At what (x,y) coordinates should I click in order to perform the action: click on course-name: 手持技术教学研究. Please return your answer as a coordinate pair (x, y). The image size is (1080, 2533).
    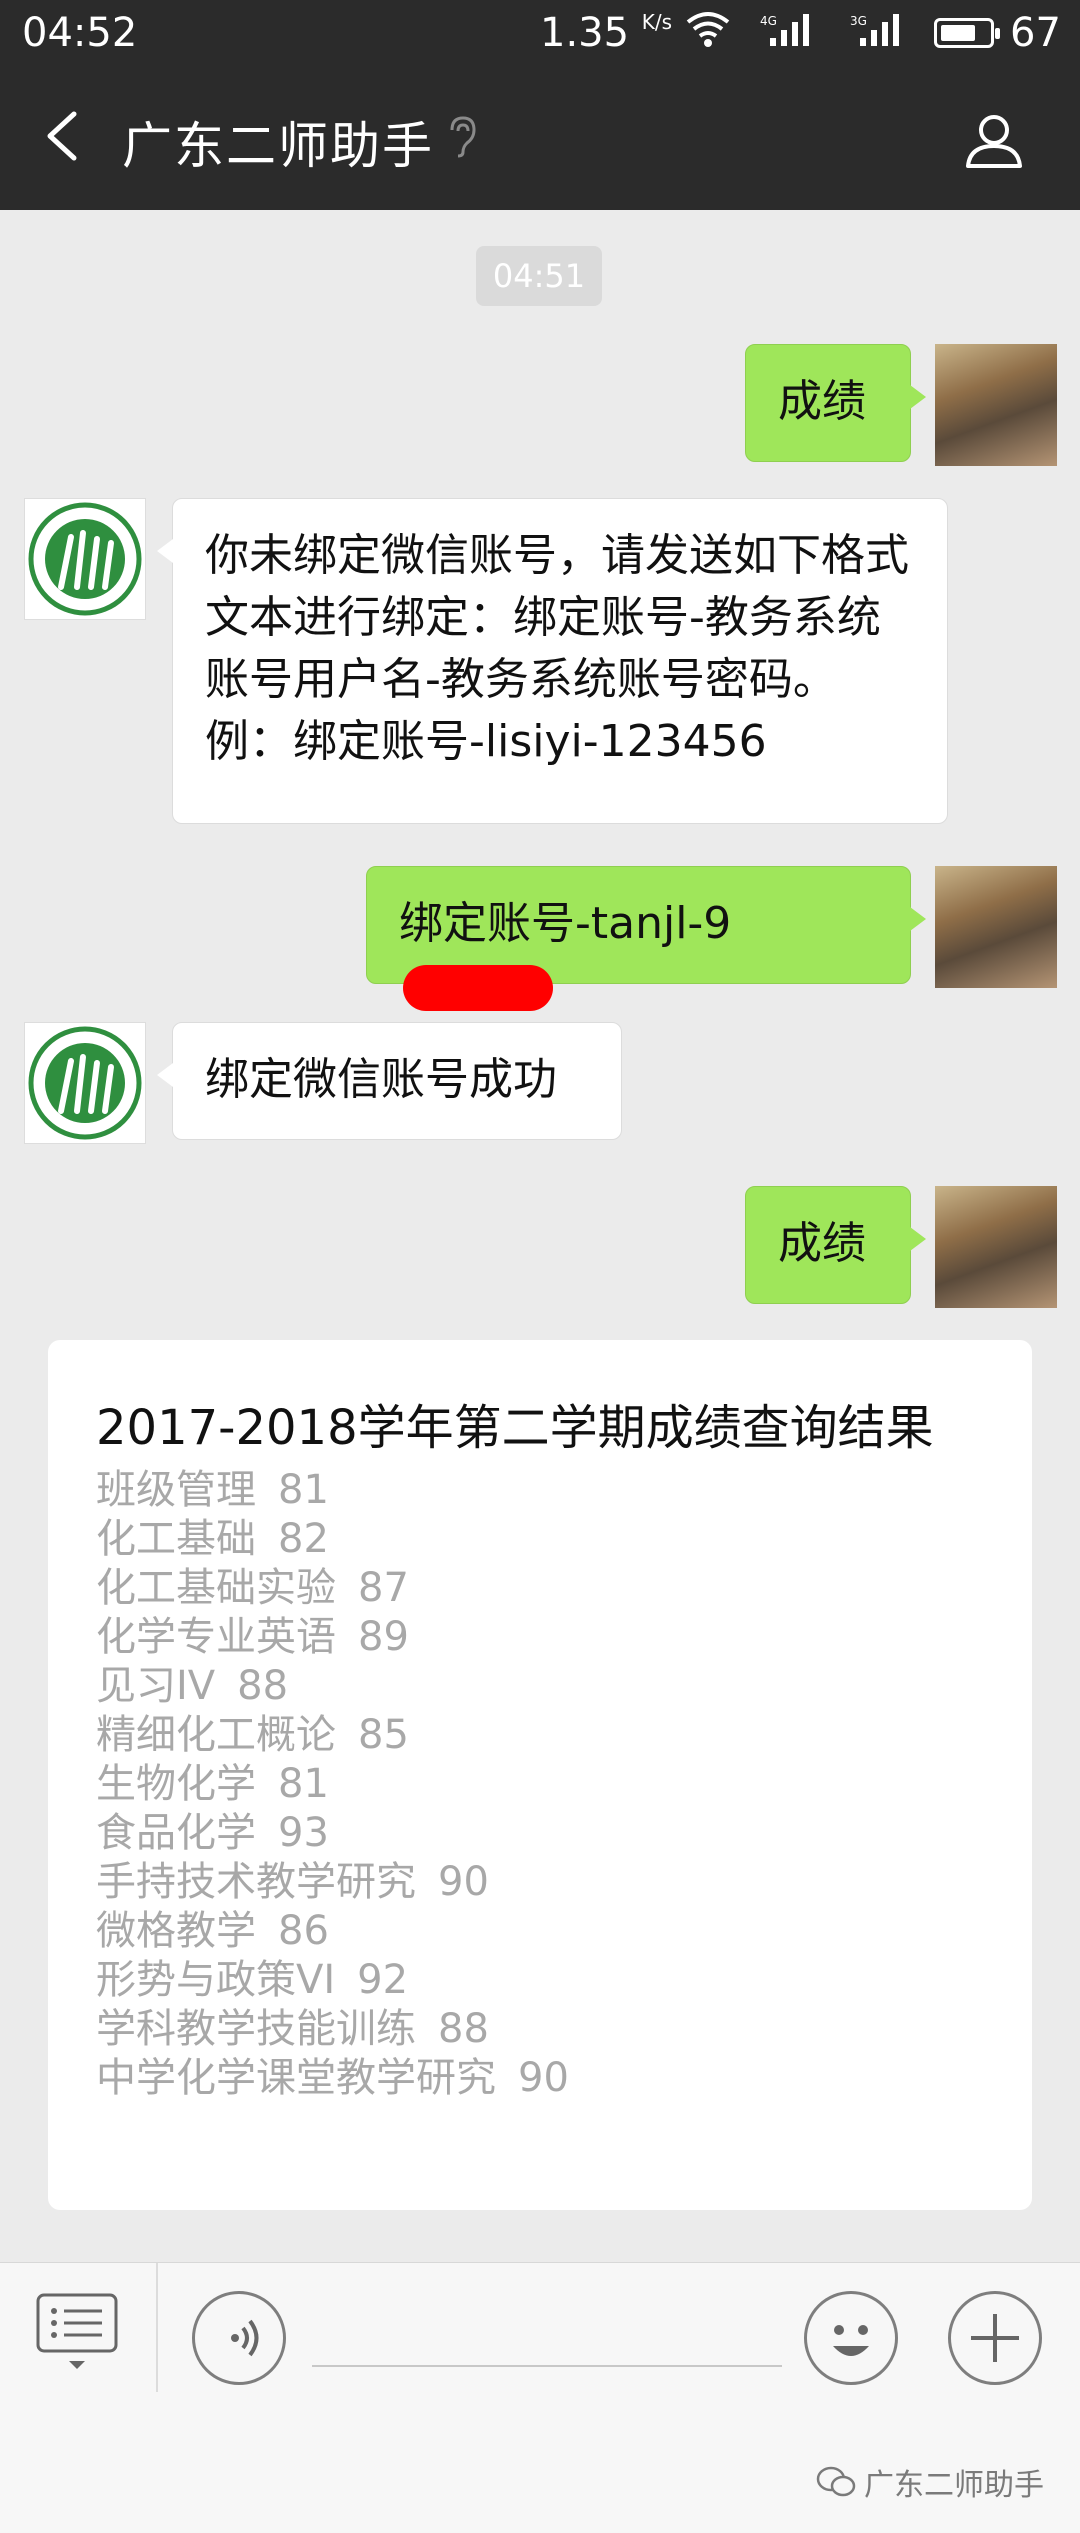
    Looking at the image, I should click on (256, 1882).